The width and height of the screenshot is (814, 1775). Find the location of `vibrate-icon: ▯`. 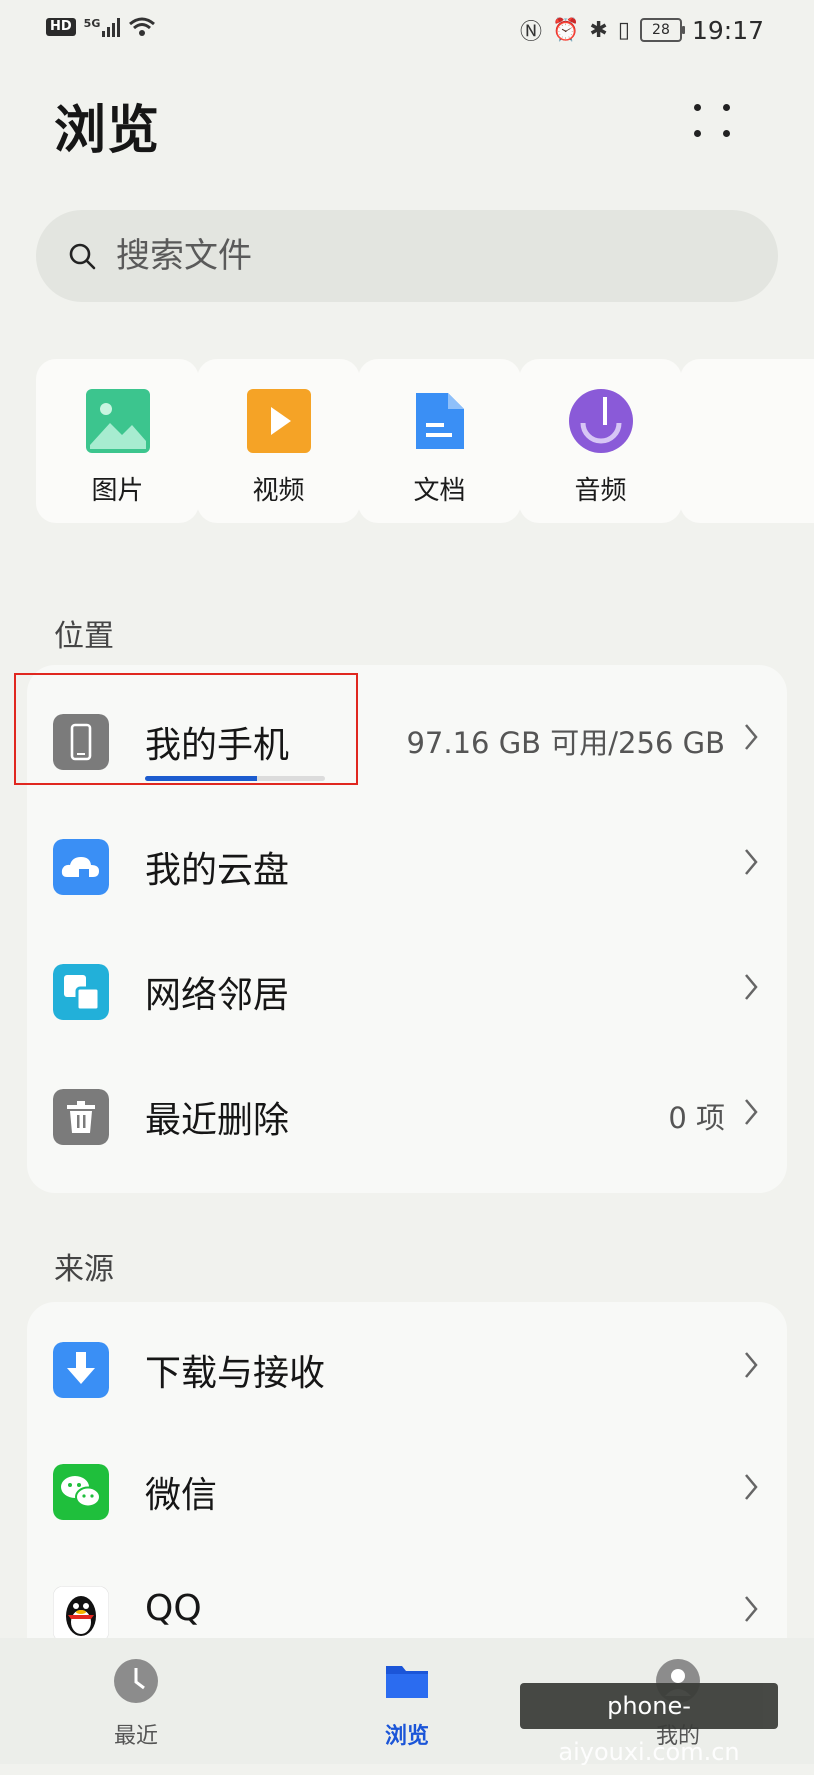

vibrate-icon: ▯ is located at coordinates (623, 30).